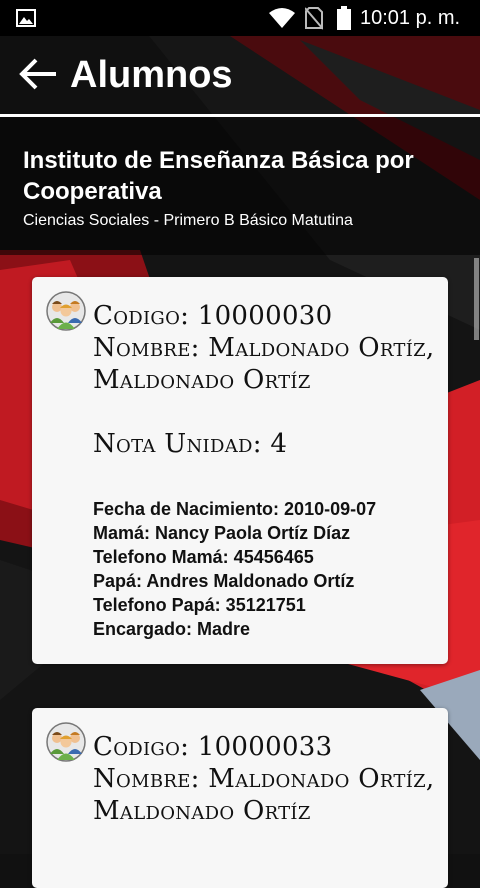 Image resolution: width=480 pixels, height=888 pixels. Describe the element at coordinates (199, 605) in the screenshot. I see `father-phone: Telefono Papá: 35121751` at that location.